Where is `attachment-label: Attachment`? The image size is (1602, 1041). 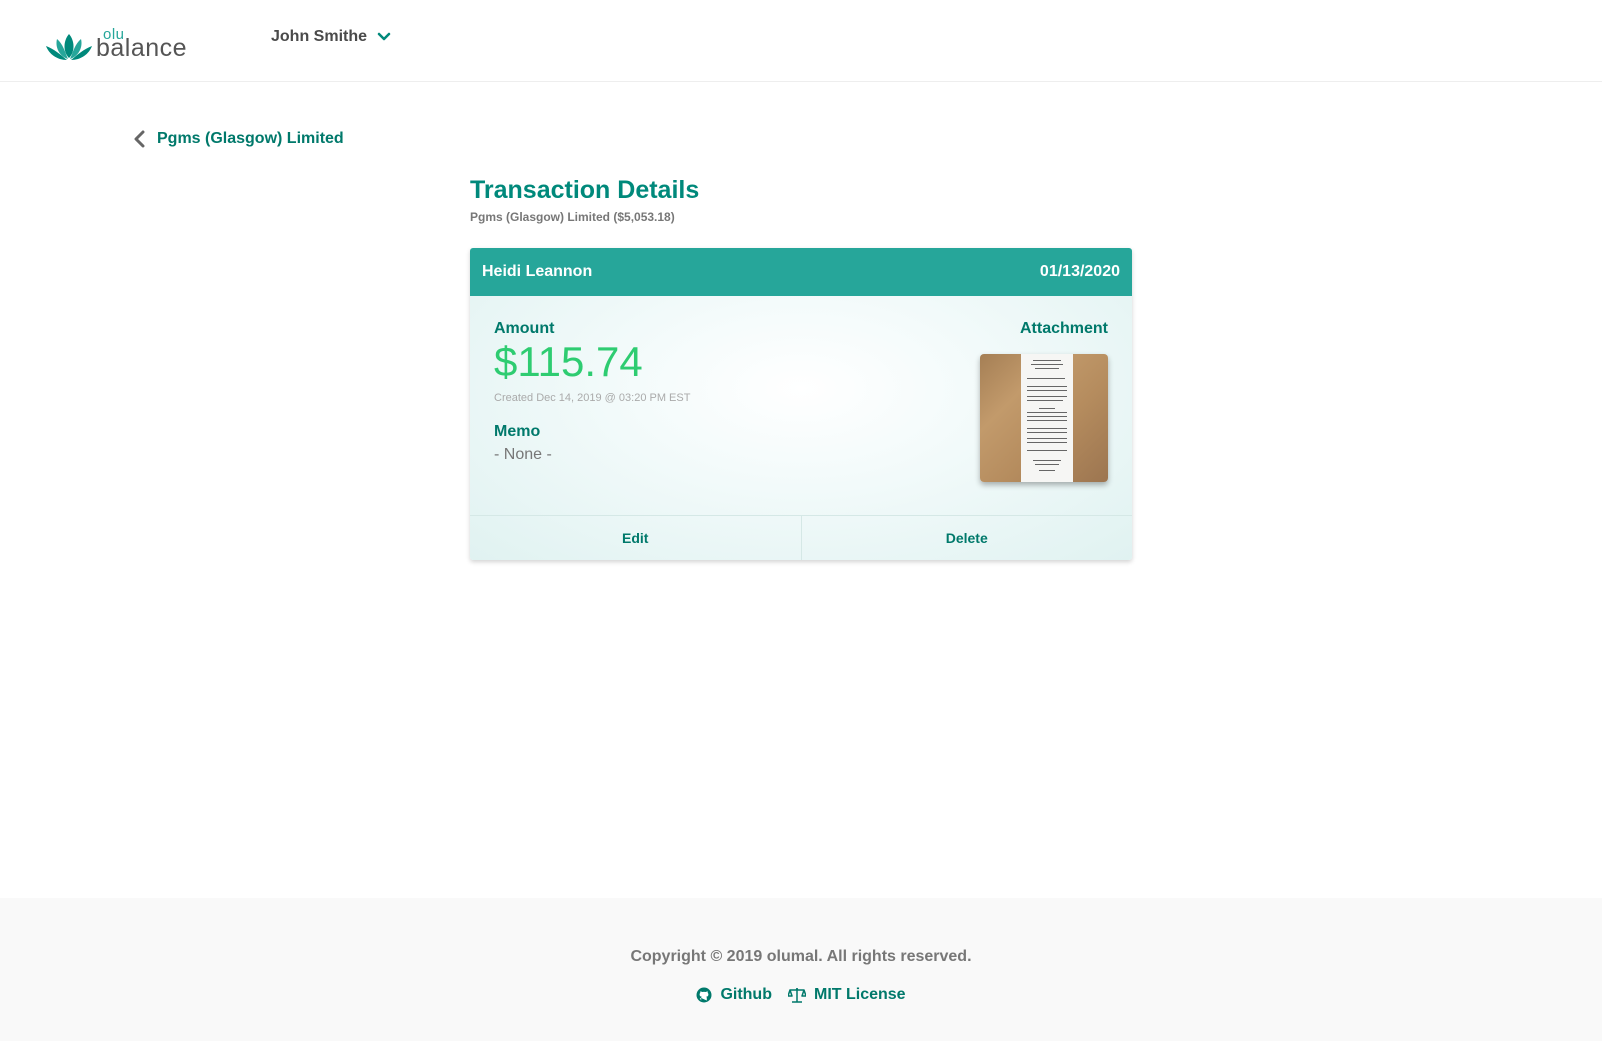 attachment-label: Attachment is located at coordinates (1063, 328).